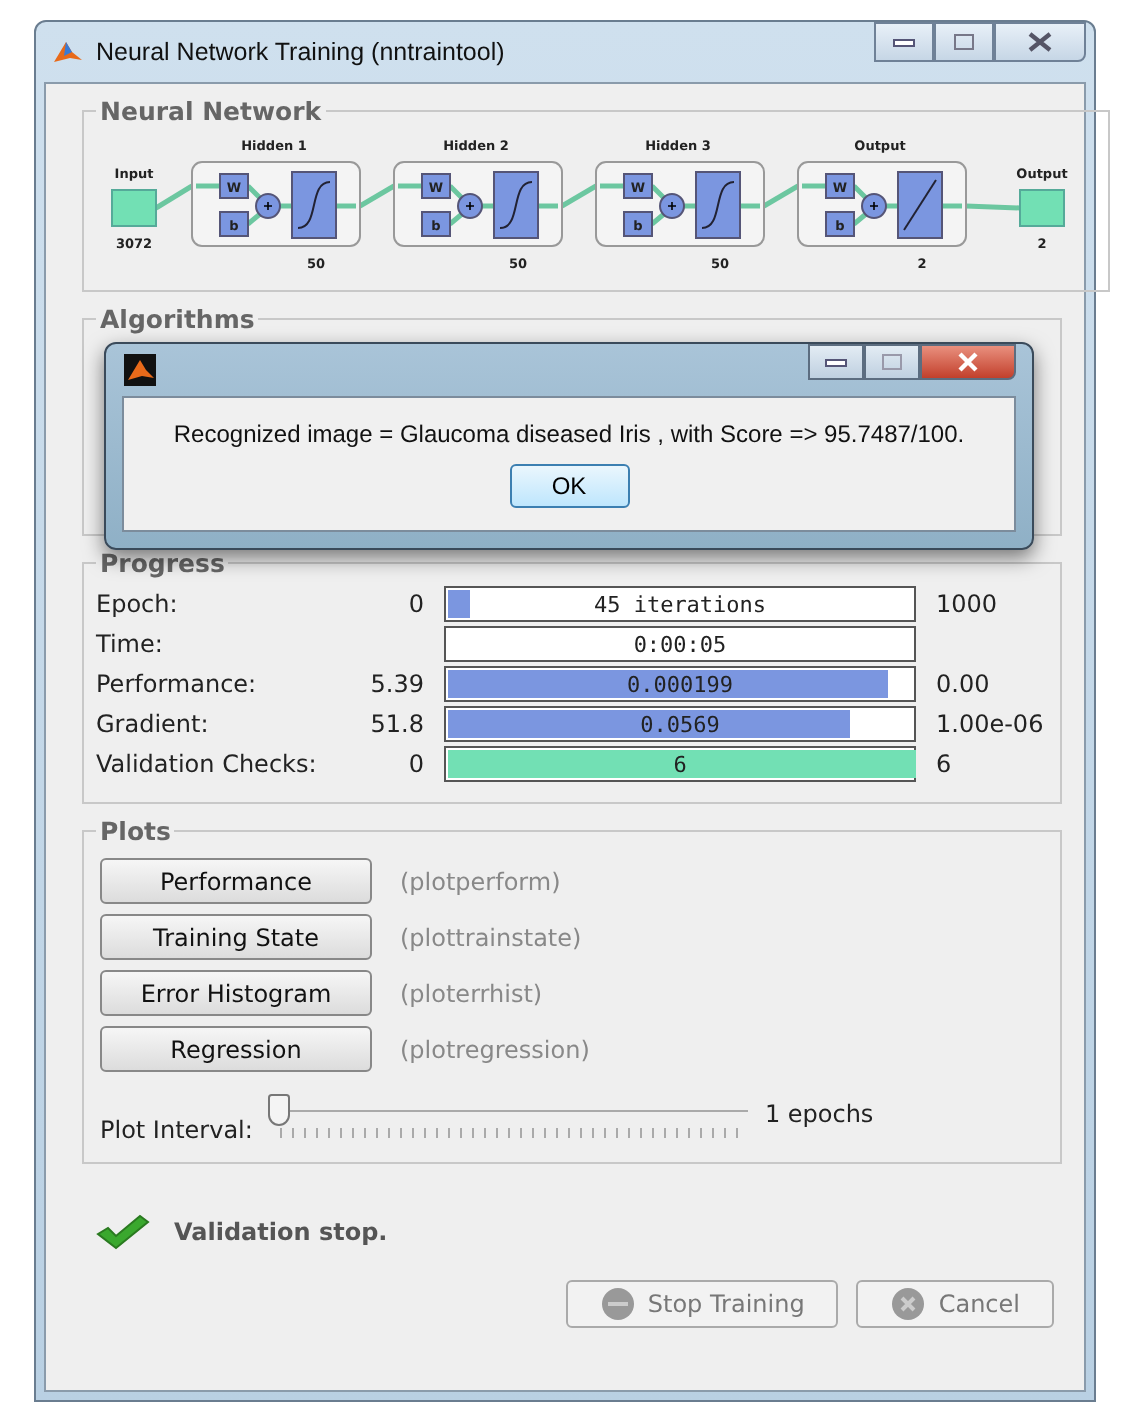  What do you see at coordinates (177, 684) in the screenshot?
I see `progress-label: Performance:` at bounding box center [177, 684].